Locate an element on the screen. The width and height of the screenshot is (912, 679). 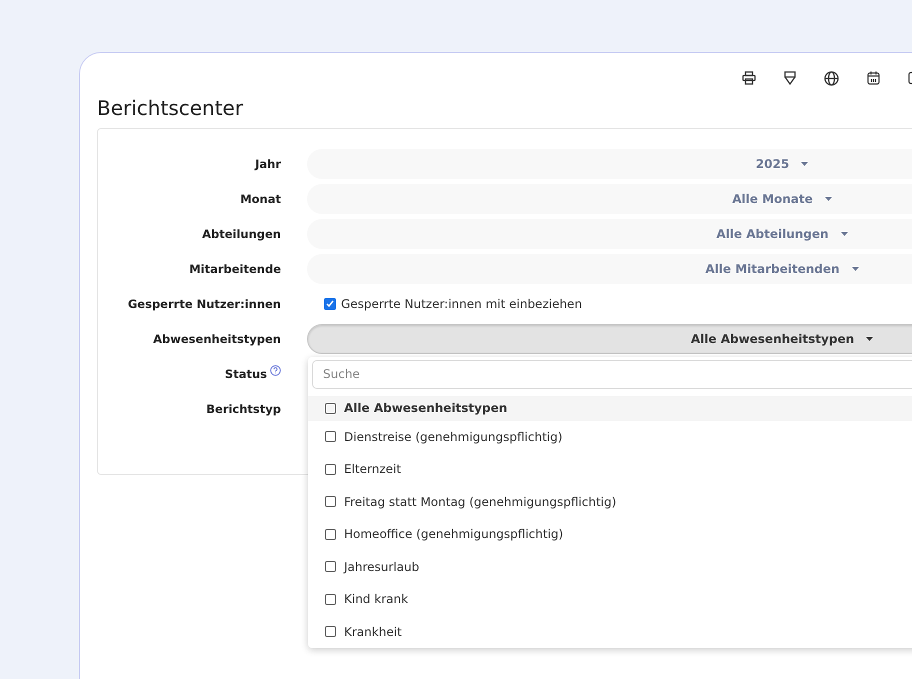
dropdown-option: Elternzeit is located at coordinates (610, 469).